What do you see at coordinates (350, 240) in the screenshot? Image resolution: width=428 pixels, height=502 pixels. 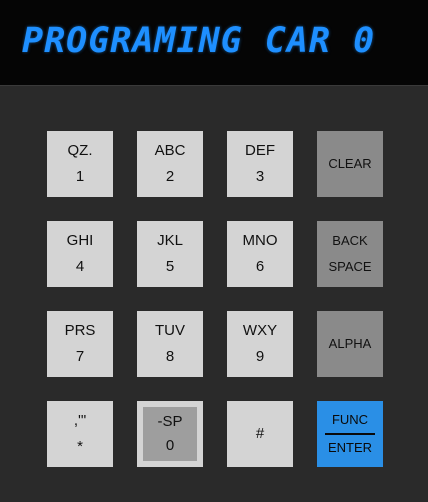 I see `backspace-label-top: BACK` at bounding box center [350, 240].